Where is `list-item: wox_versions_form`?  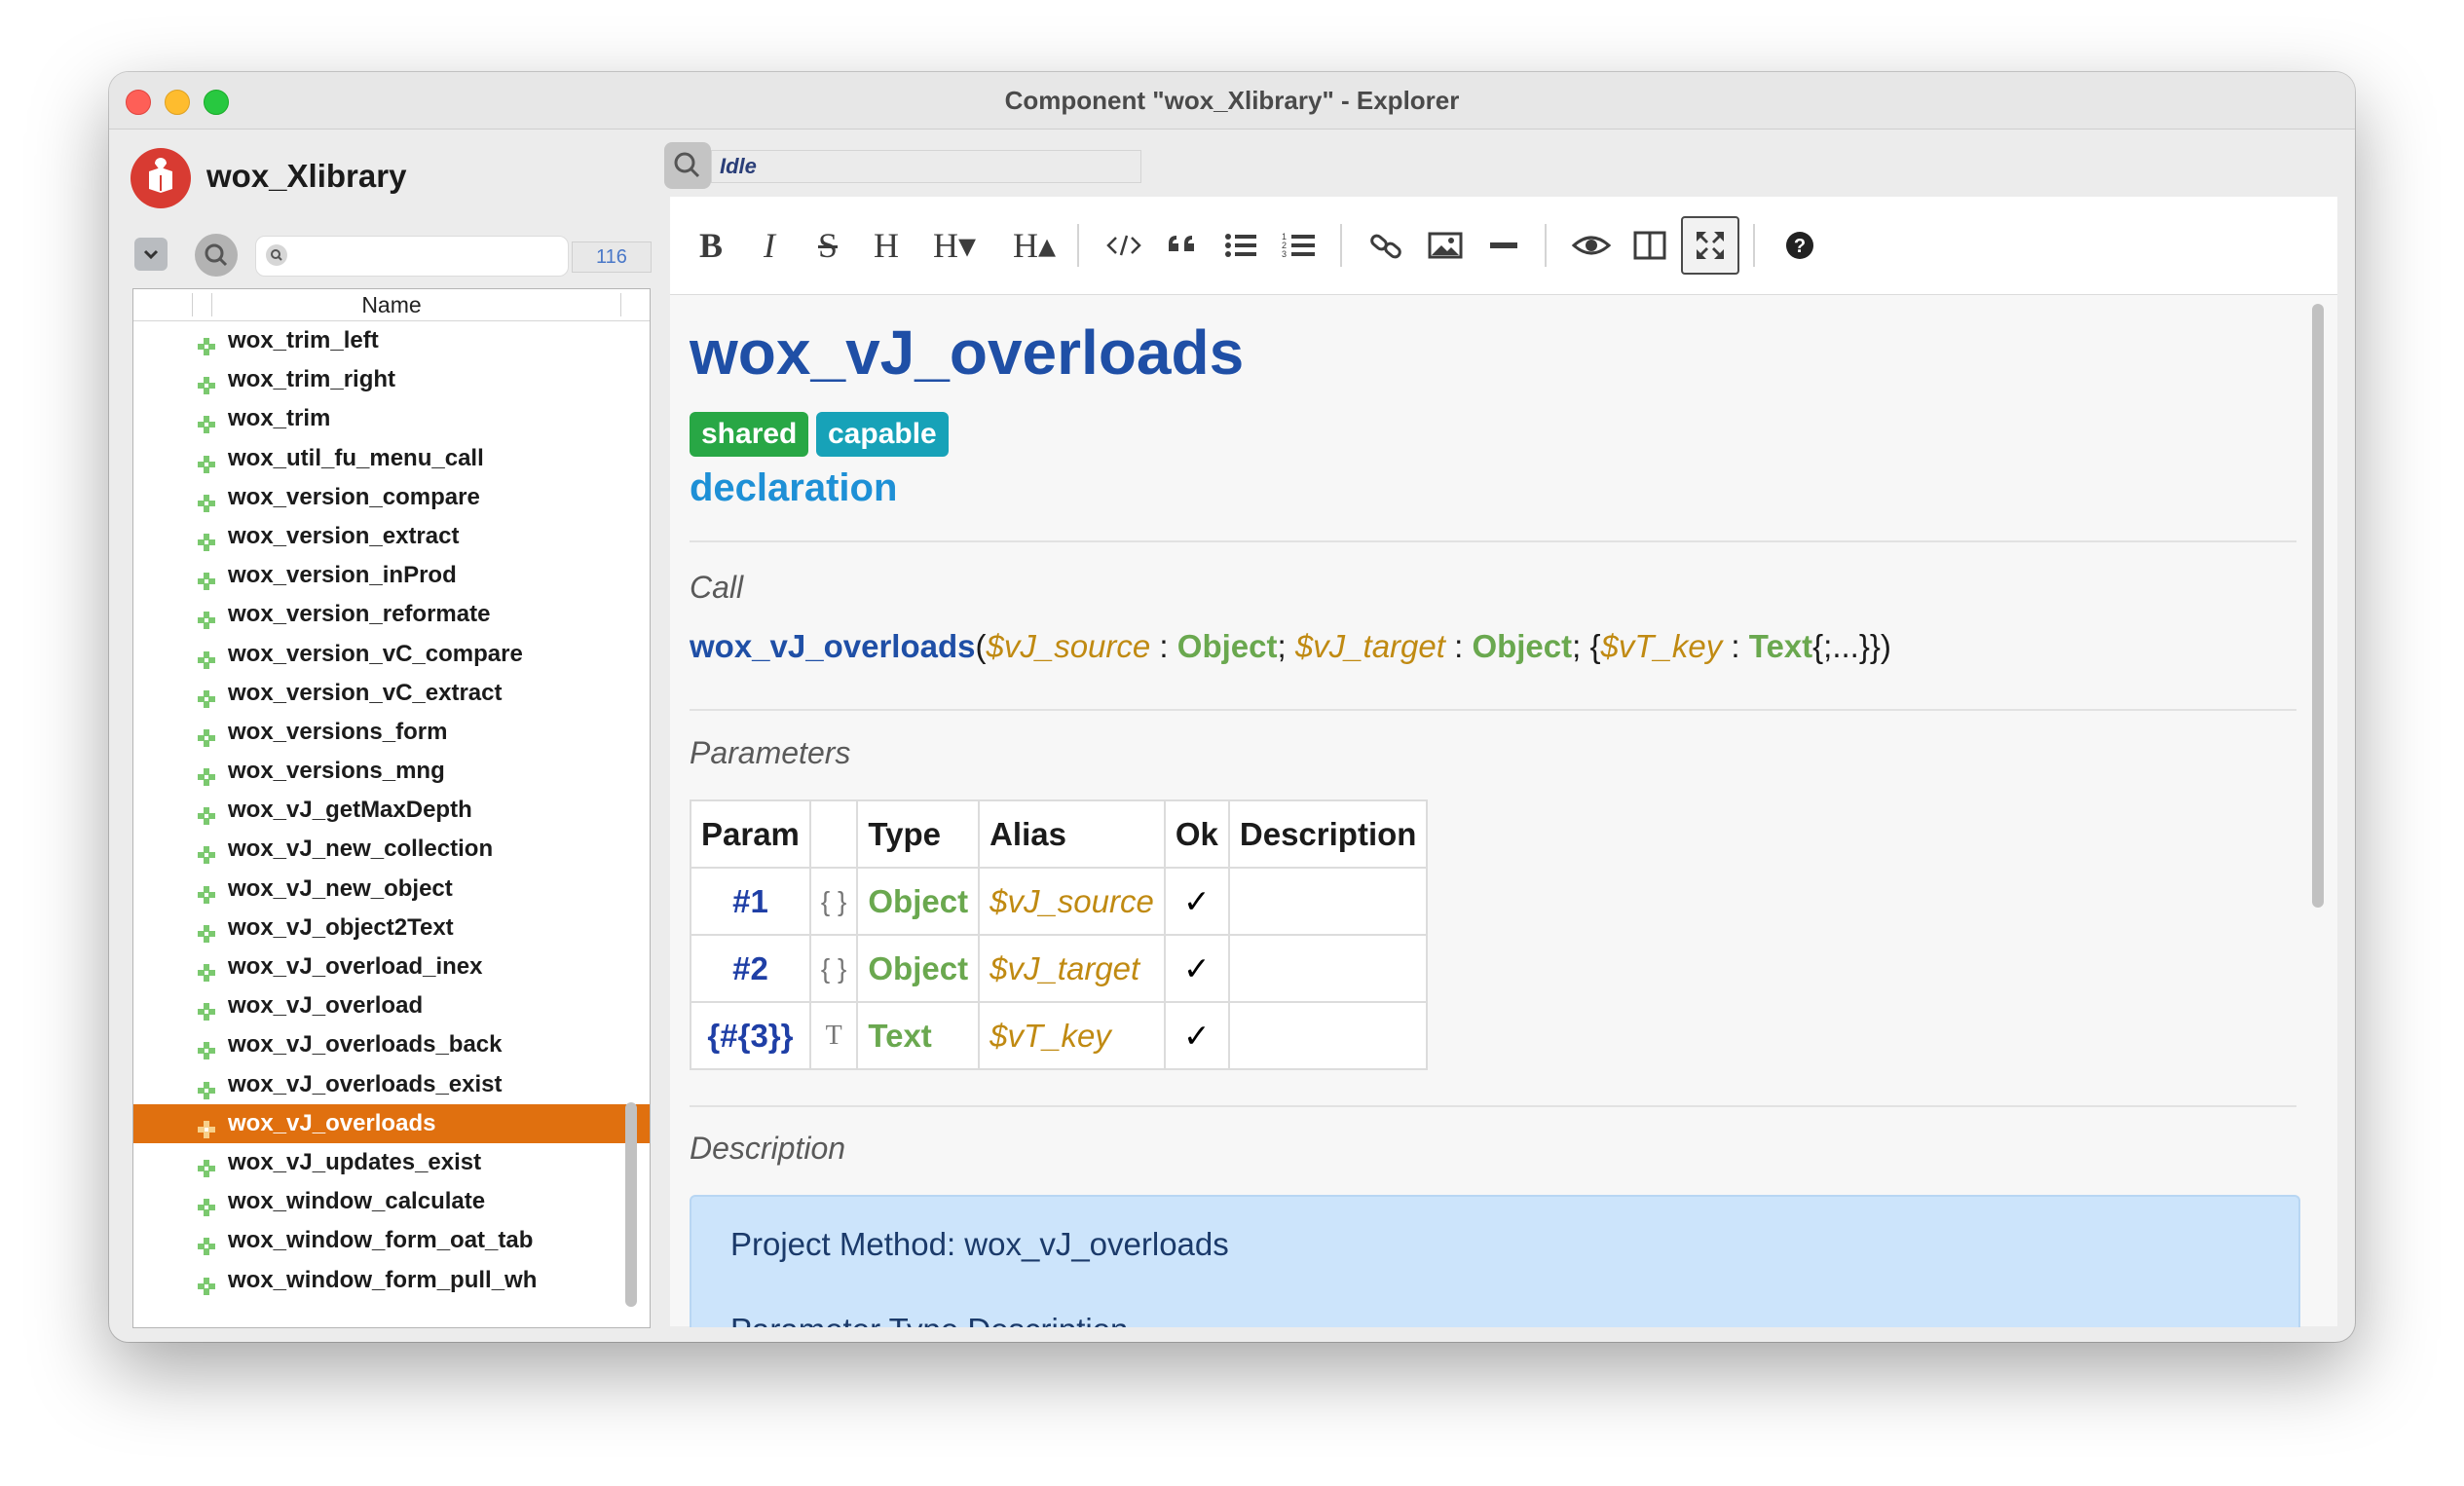
list-item: wox_versions_form is located at coordinates (391, 732).